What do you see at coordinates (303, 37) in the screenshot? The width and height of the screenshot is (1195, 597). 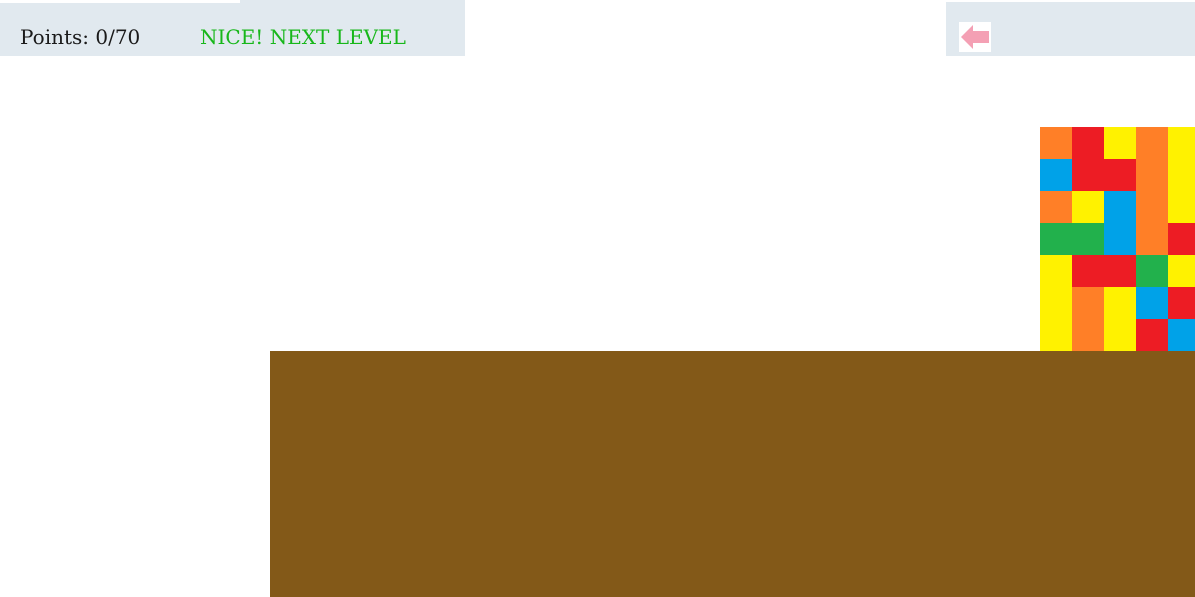 I see `level-status-message: NICE! NEXT LEVEL` at bounding box center [303, 37].